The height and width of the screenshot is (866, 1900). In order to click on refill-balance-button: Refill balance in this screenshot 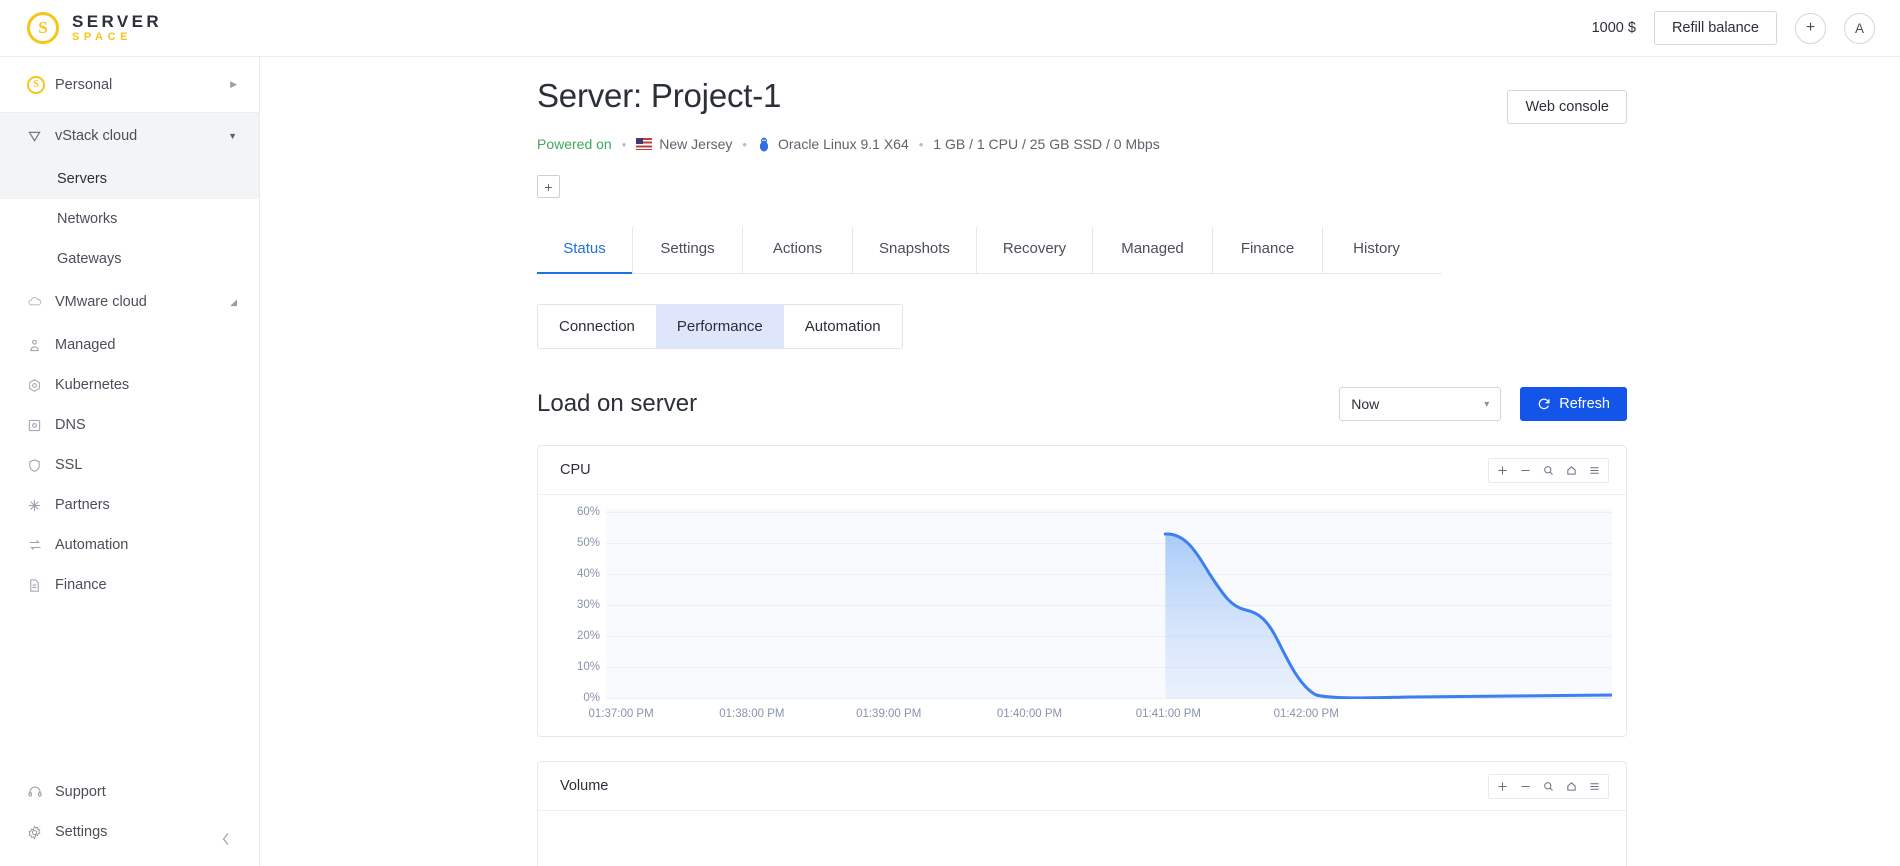, I will do `click(1715, 28)`.